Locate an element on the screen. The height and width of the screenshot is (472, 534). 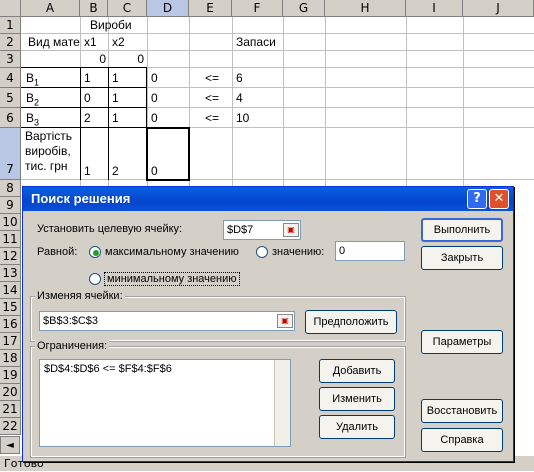
cell-f2: Запаси is located at coordinates (258, 42).